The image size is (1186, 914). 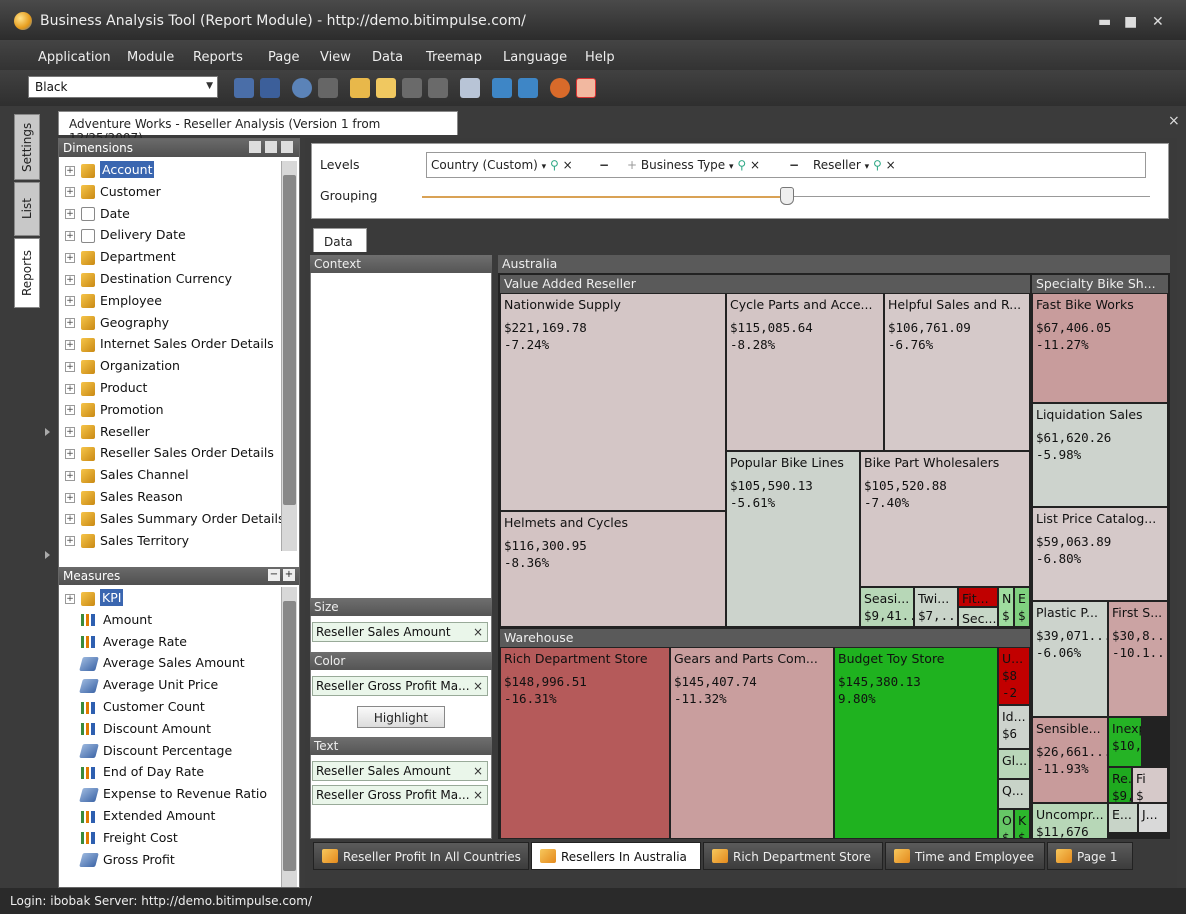 I want to click on tab-settings: Settings, so click(x=27, y=147).